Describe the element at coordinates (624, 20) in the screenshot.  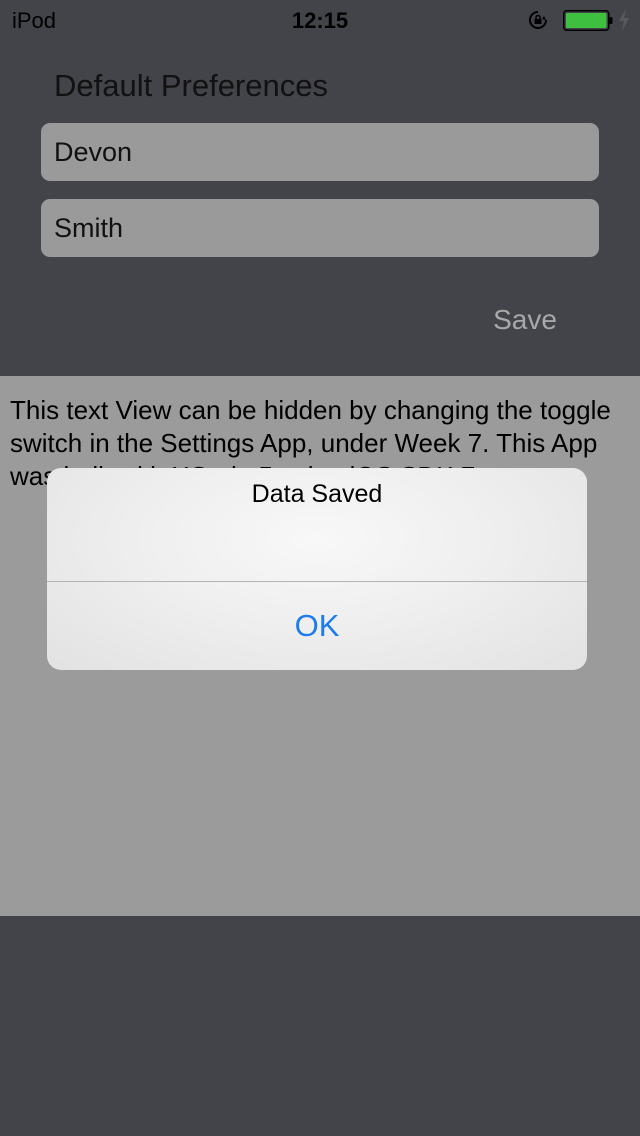
I see `charging-bolt-icon` at that location.